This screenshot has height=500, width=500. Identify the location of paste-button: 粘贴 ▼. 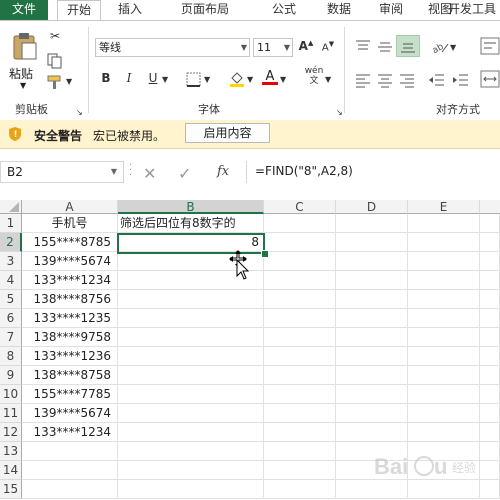
(24, 62).